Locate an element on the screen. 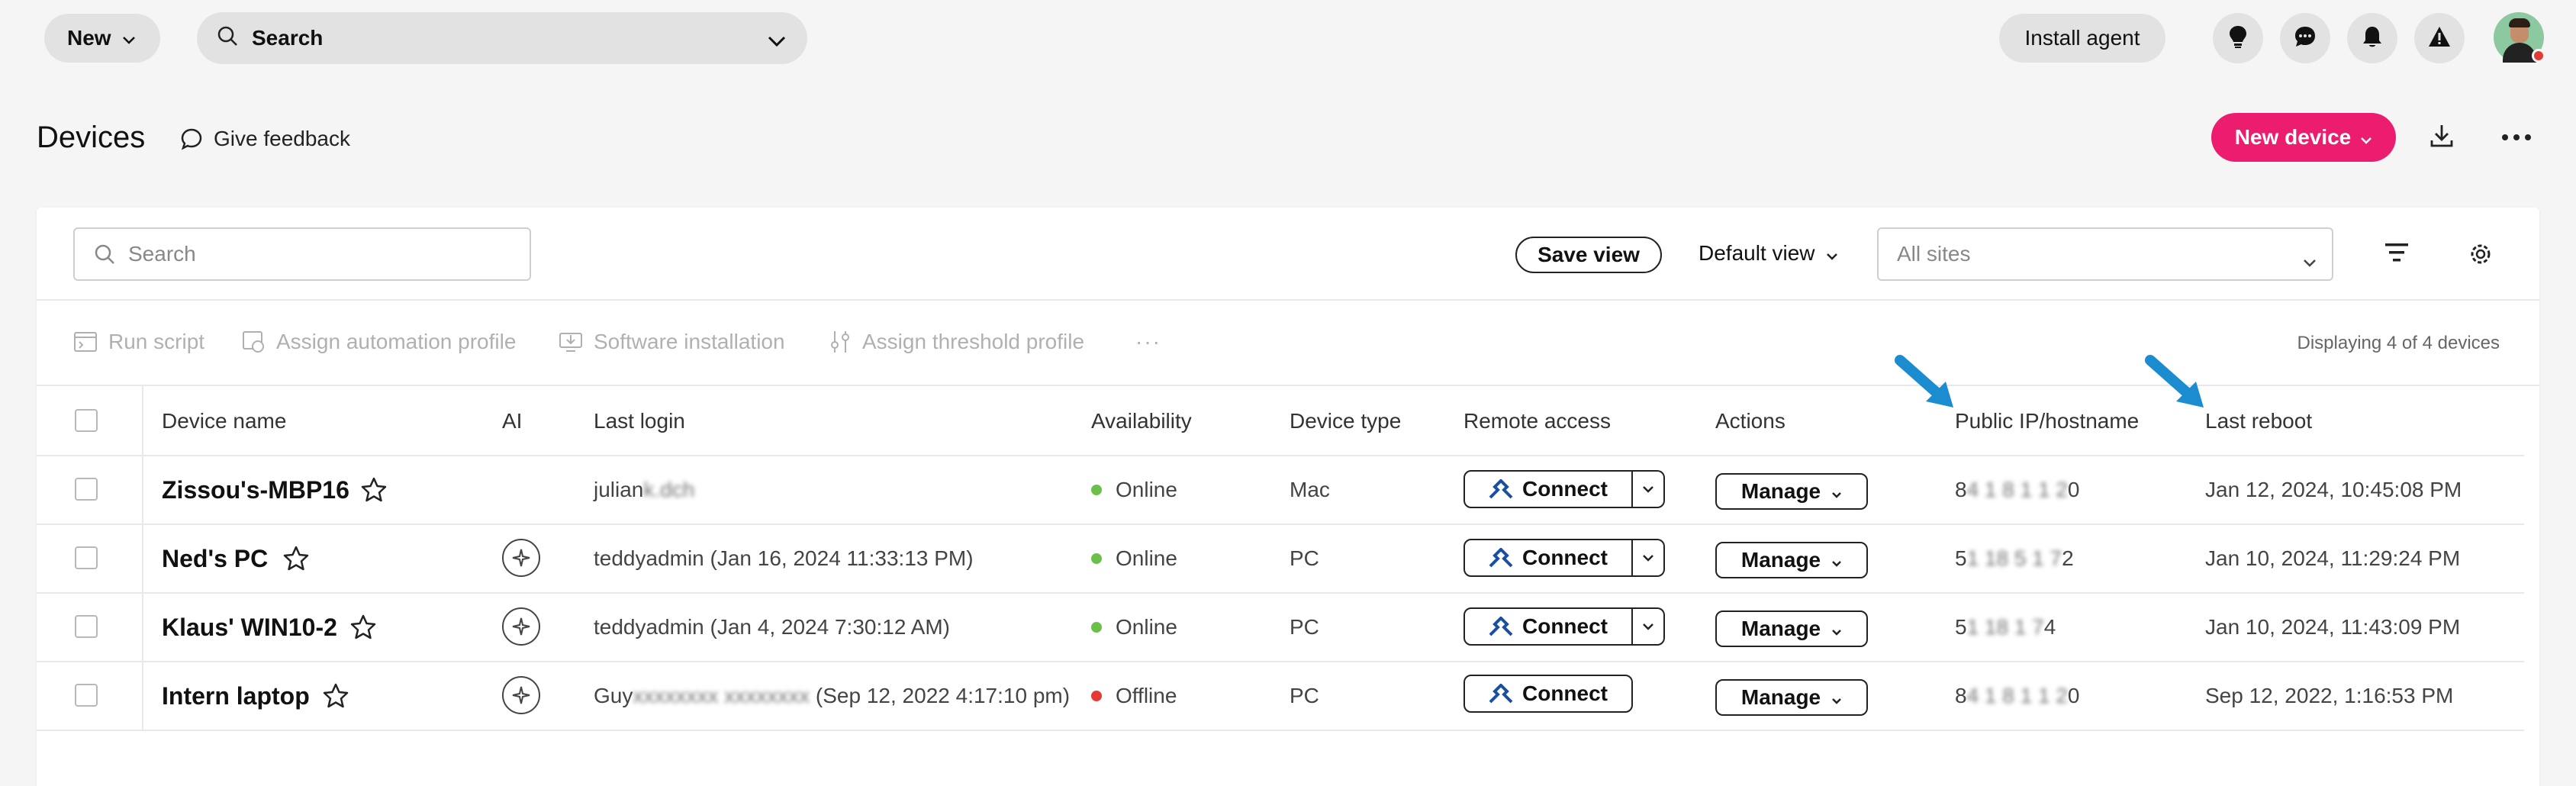  assign-automation-profile-button: Assign automation profile is located at coordinates (378, 342).